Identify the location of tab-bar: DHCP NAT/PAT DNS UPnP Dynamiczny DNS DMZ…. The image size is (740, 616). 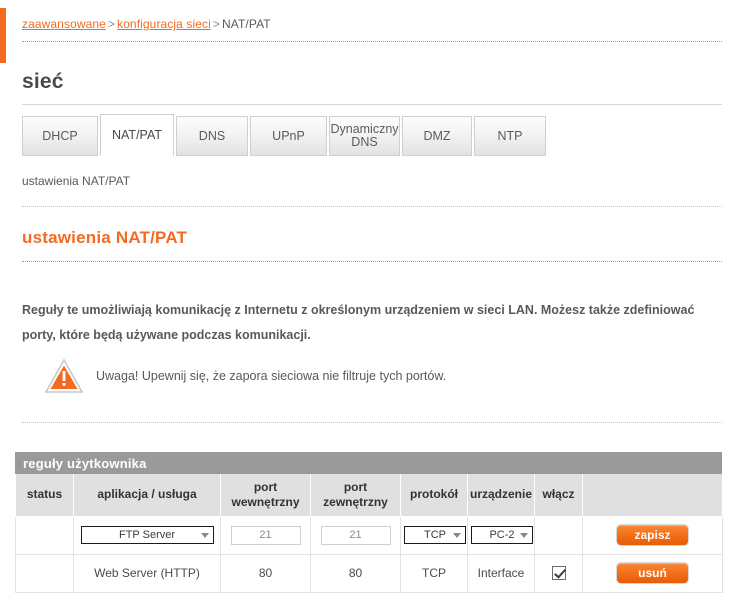
(285, 135).